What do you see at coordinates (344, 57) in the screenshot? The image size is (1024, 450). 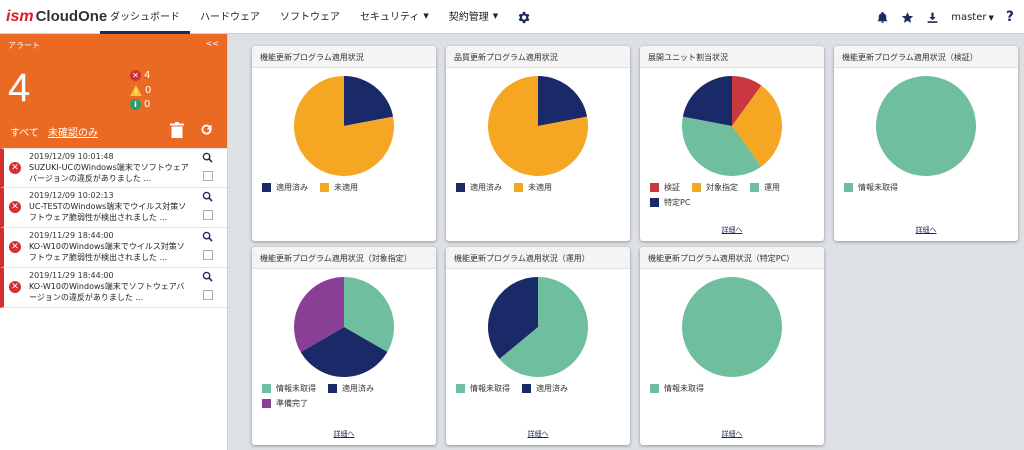 I see `chart-title: 機能更新プログラム適用状況` at bounding box center [344, 57].